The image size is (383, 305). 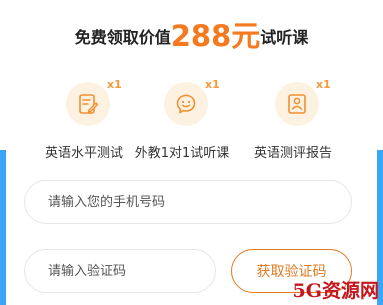 I want to click on title-price: 288元, so click(x=215, y=36).